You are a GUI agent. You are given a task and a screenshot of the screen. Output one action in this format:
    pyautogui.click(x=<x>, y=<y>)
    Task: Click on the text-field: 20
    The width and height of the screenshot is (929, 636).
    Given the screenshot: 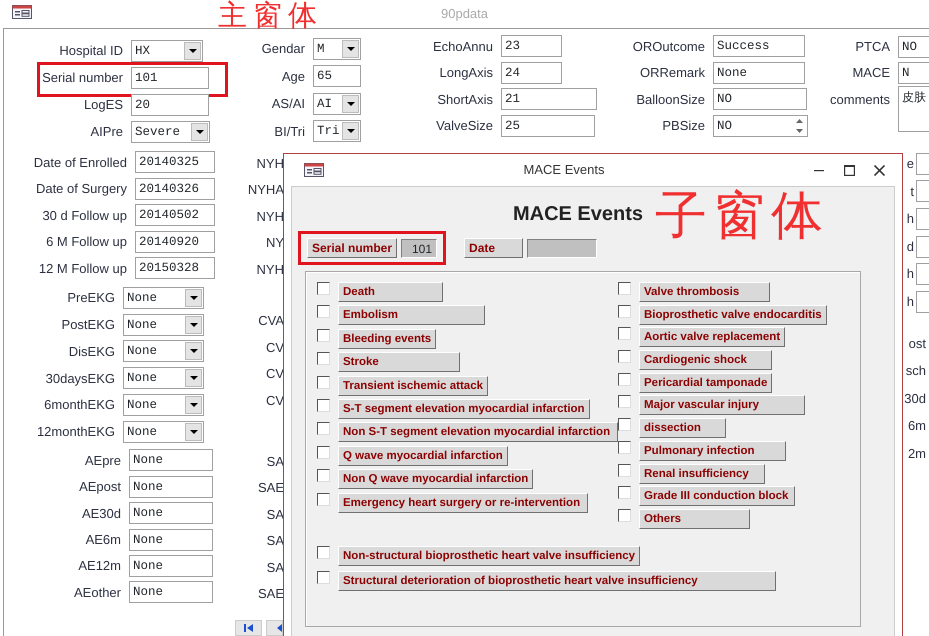 What is the action you would take?
    pyautogui.click(x=170, y=105)
    